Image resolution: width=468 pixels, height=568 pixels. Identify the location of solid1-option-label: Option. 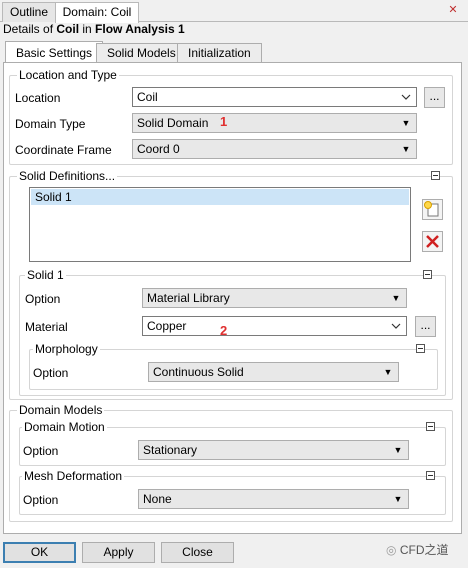
(43, 299).